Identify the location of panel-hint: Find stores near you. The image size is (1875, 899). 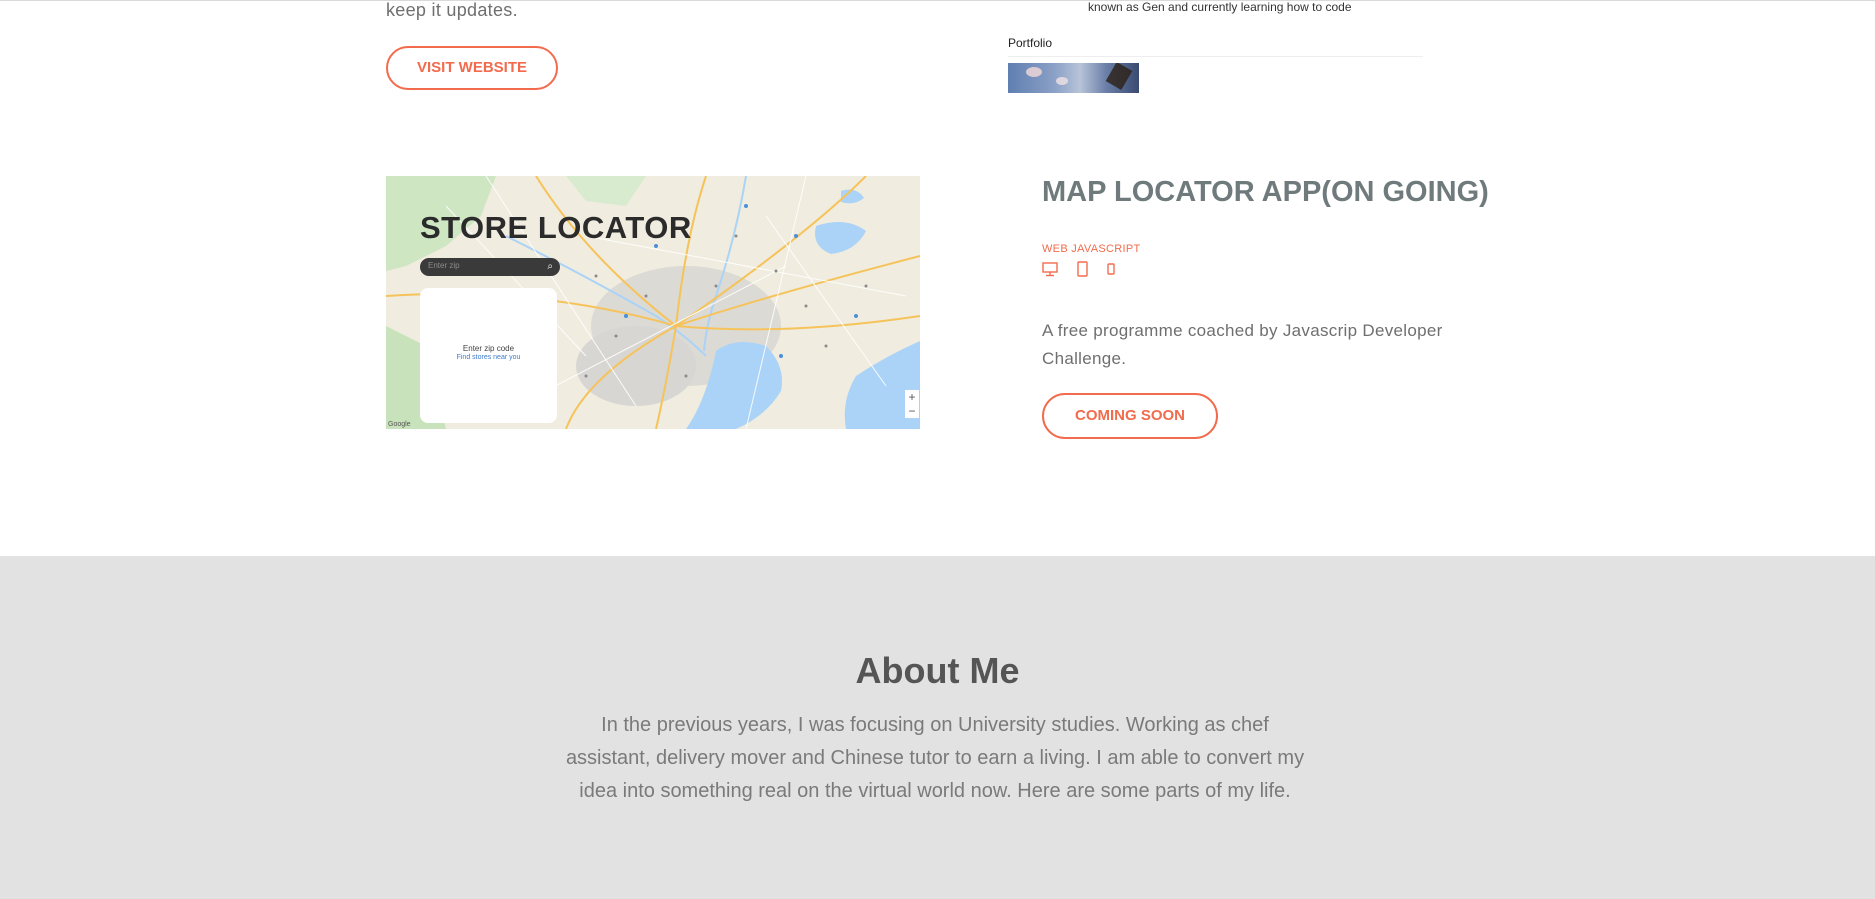
(488, 357).